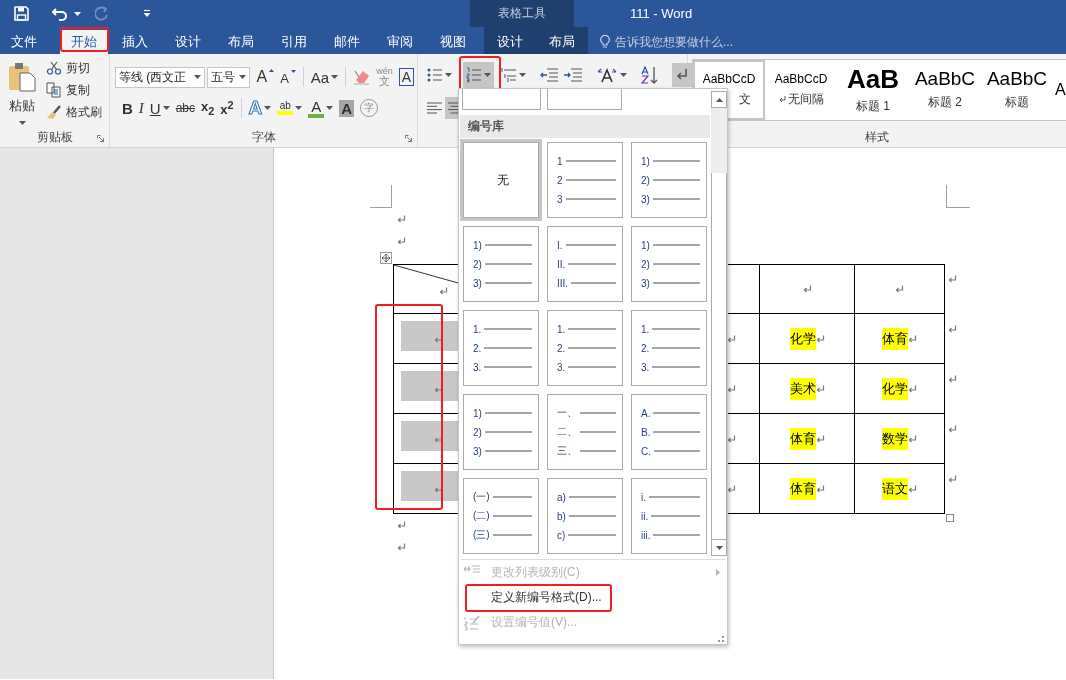 Image resolution: width=1066 pixels, height=680 pixels. I want to click on table-resize-handle, so click(950, 518).